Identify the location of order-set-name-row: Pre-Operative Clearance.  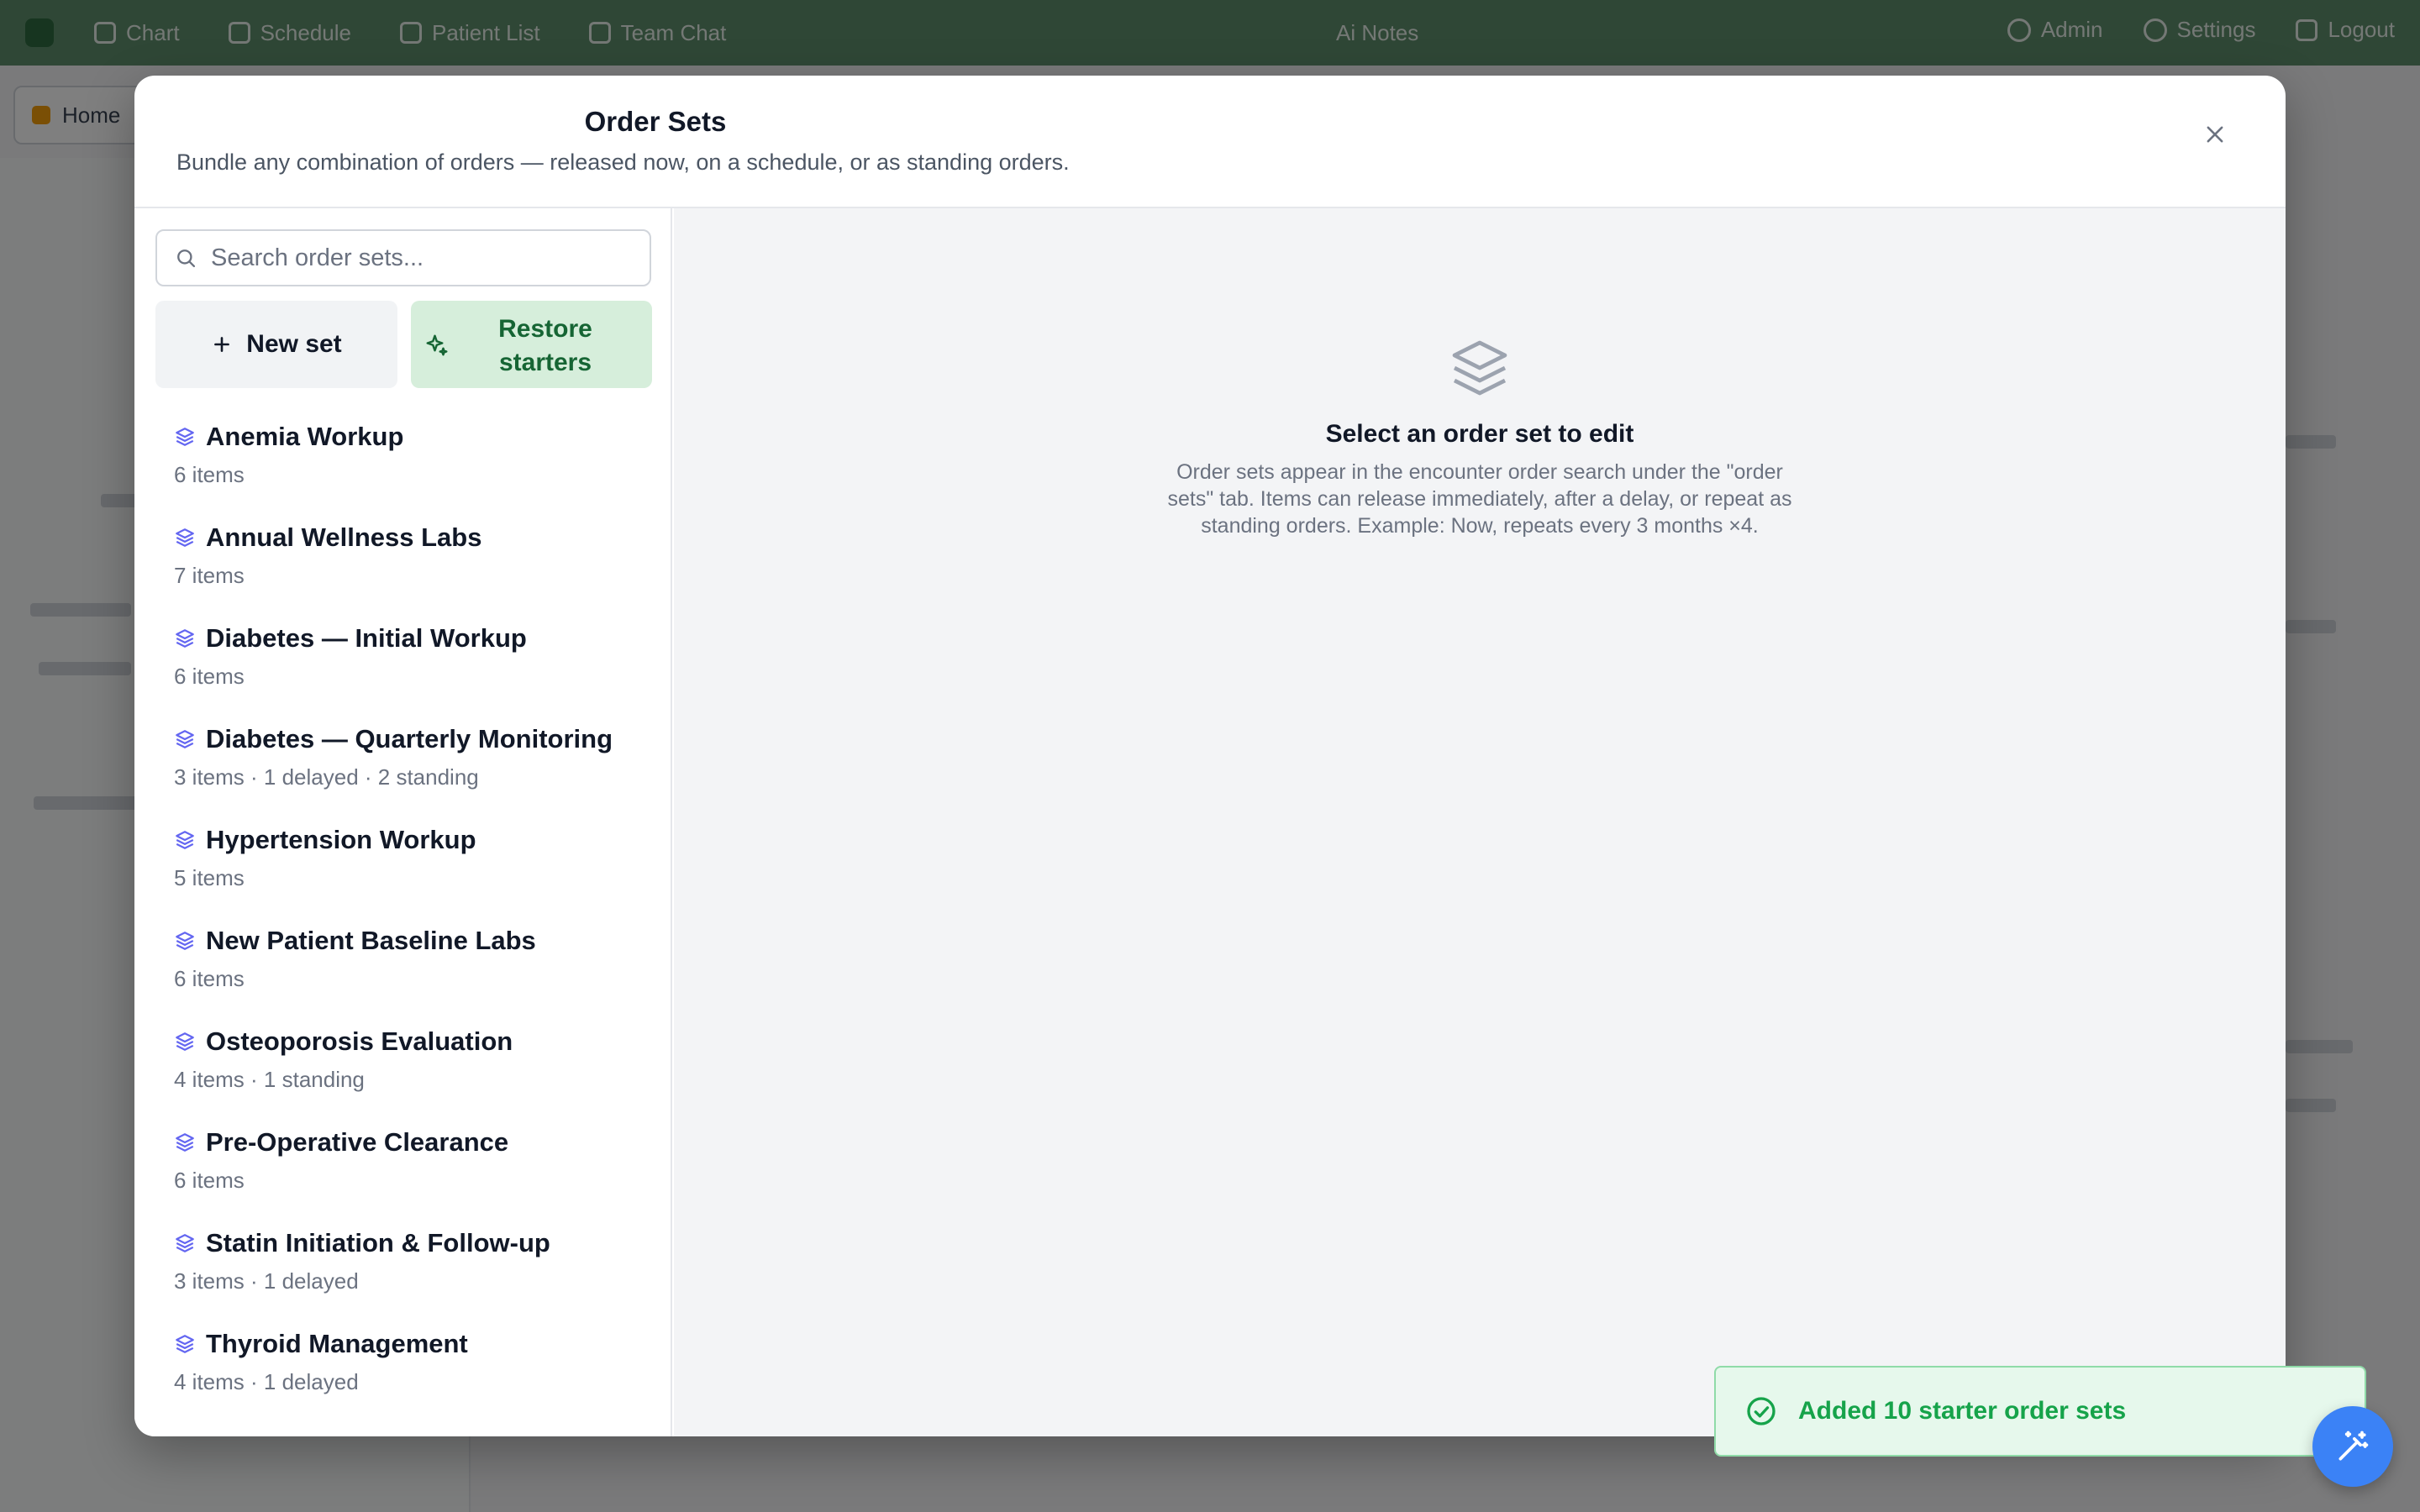
(423, 1142).